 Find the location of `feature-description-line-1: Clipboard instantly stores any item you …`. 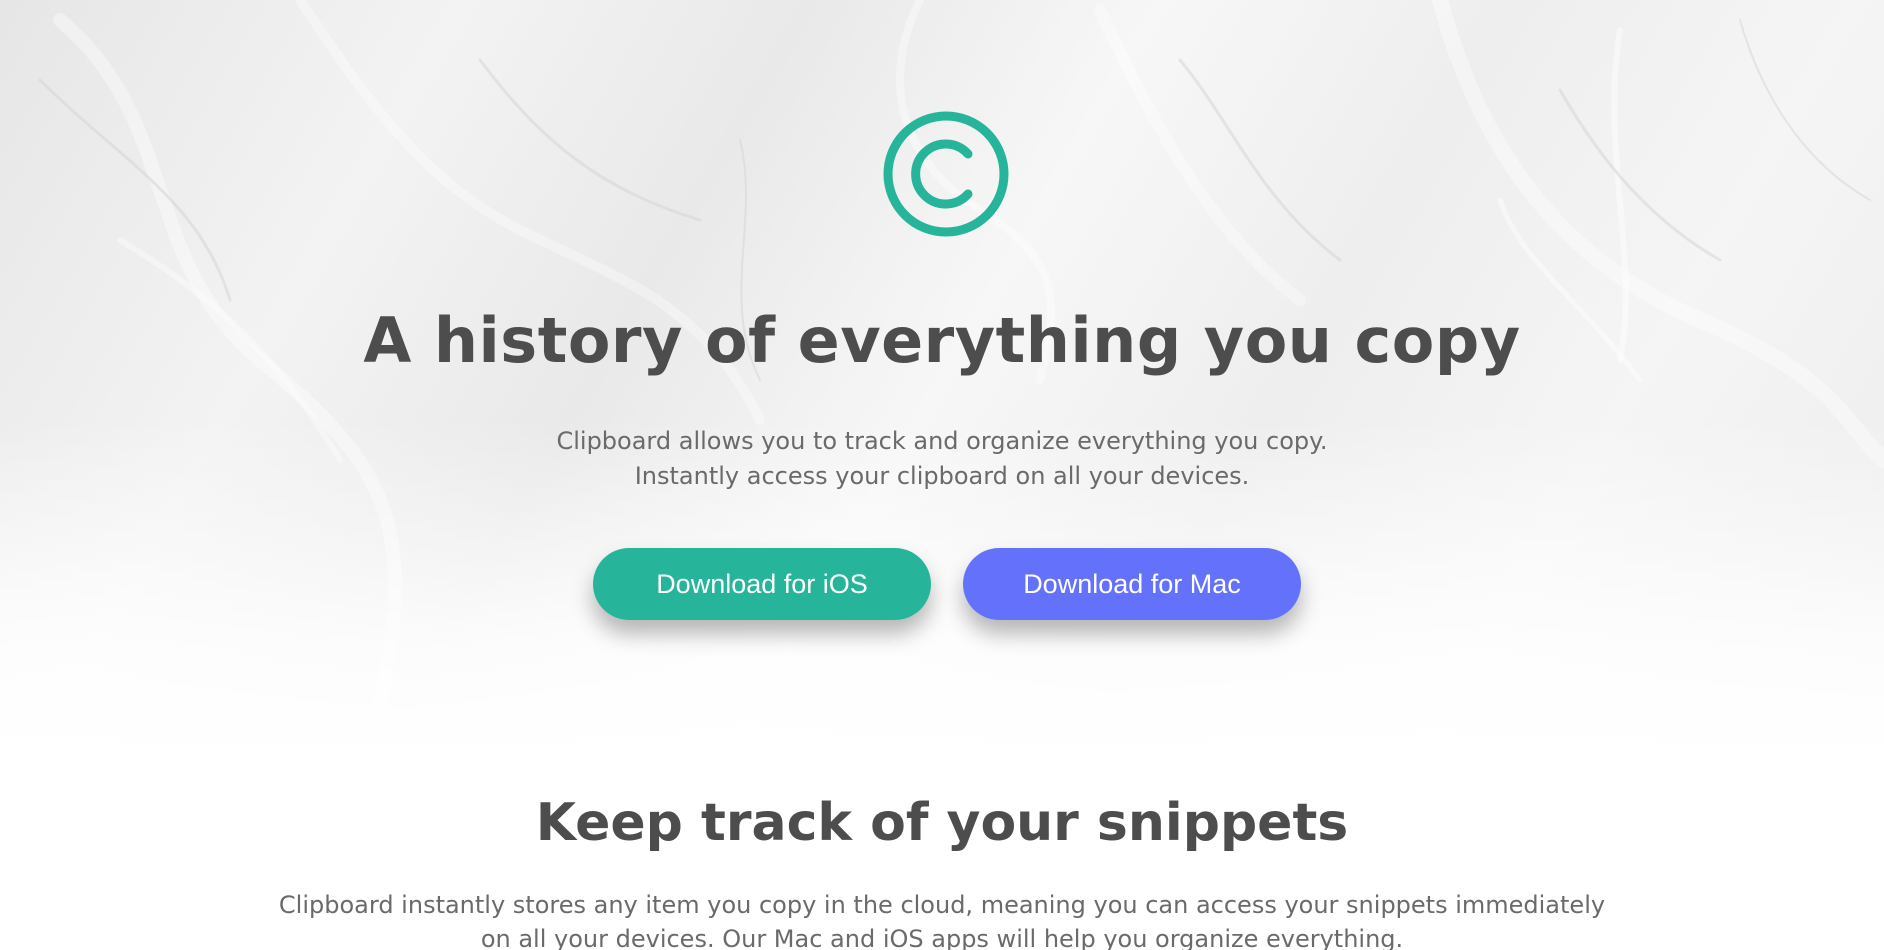

feature-description-line-1: Clipboard instantly stores any item you … is located at coordinates (942, 905).